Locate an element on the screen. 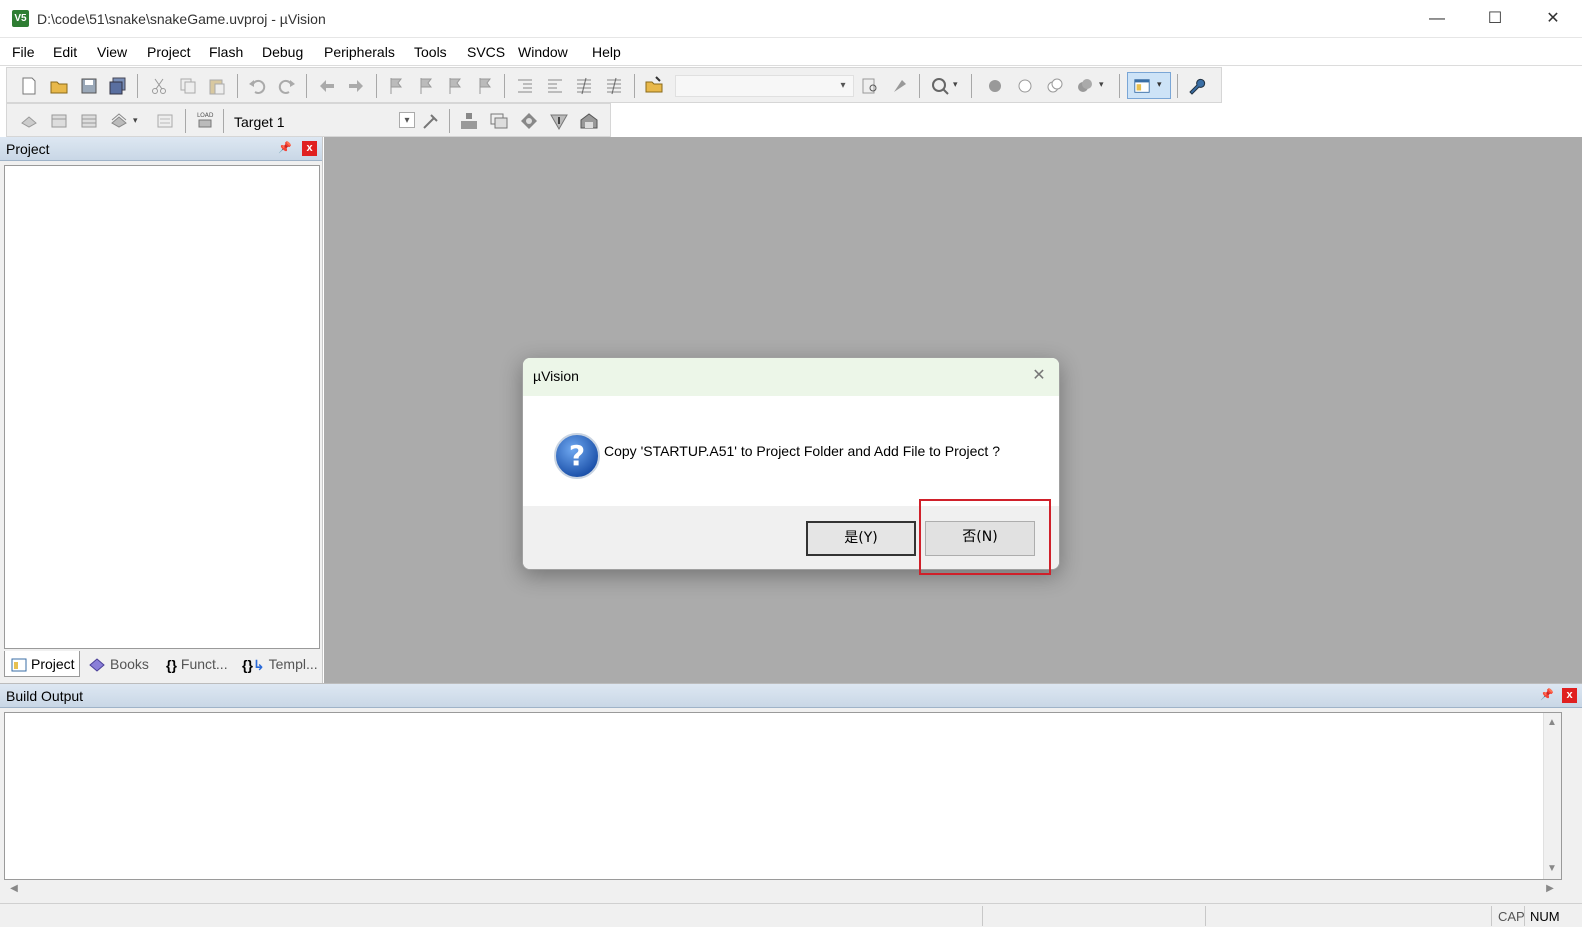 This screenshot has width=1582, height=927. menu-peripherals: Peripherals is located at coordinates (359, 52).